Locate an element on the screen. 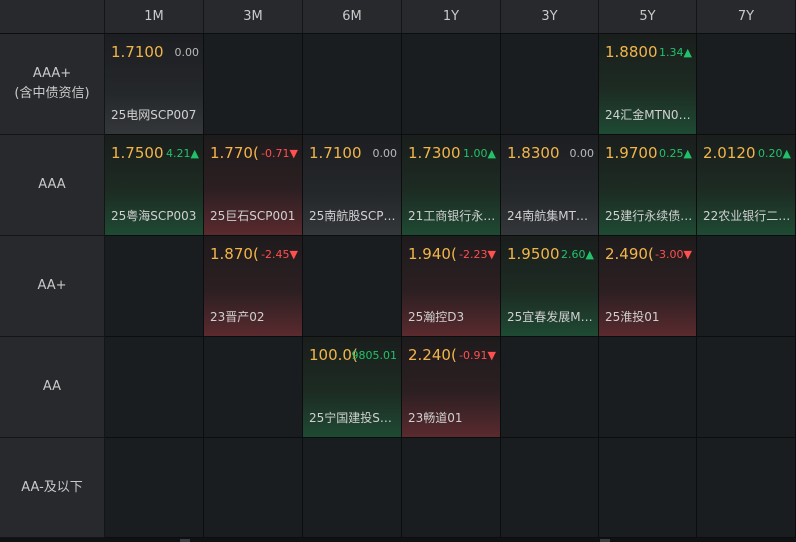 This screenshot has width=796, height=542. bond-cell: 2.240(-0.91▼ 23畅道01 is located at coordinates (451, 387).